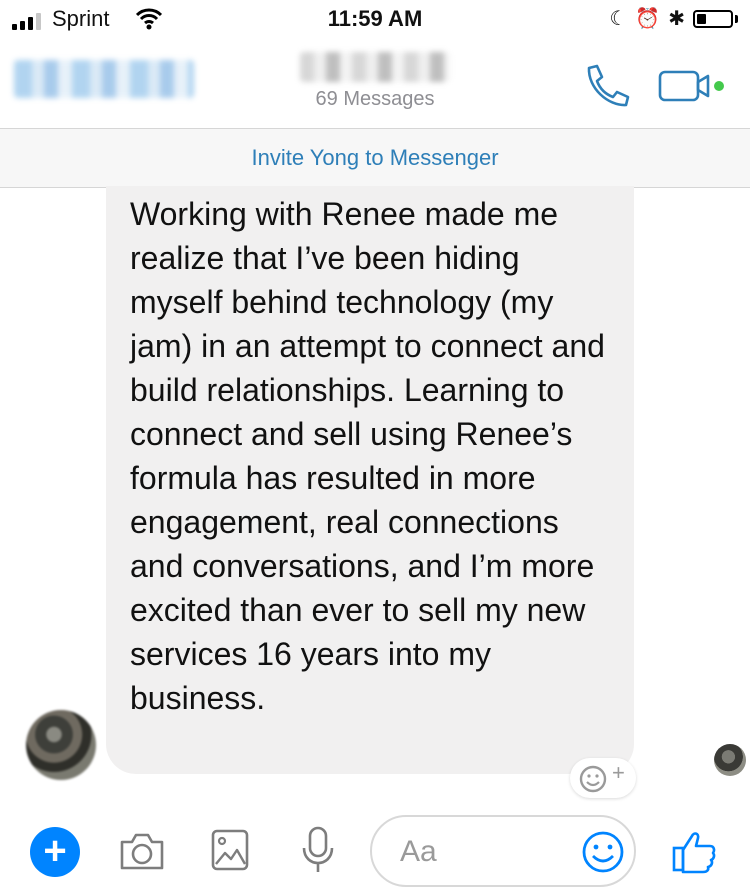 The height and width of the screenshot is (896, 750). I want to click on message-input: Aa, so click(503, 851).